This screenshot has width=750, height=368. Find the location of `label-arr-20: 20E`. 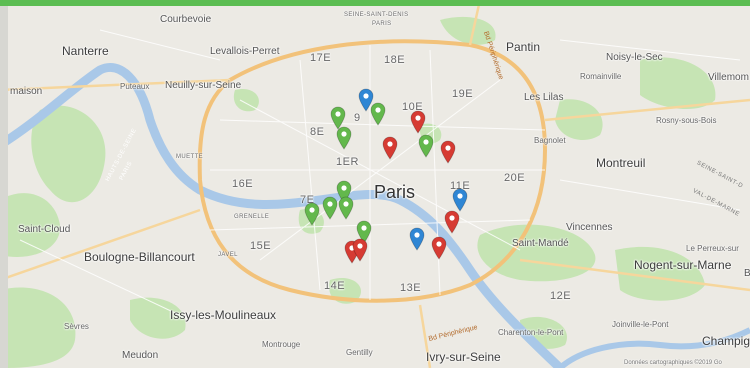

label-arr-20: 20E is located at coordinates (515, 178).